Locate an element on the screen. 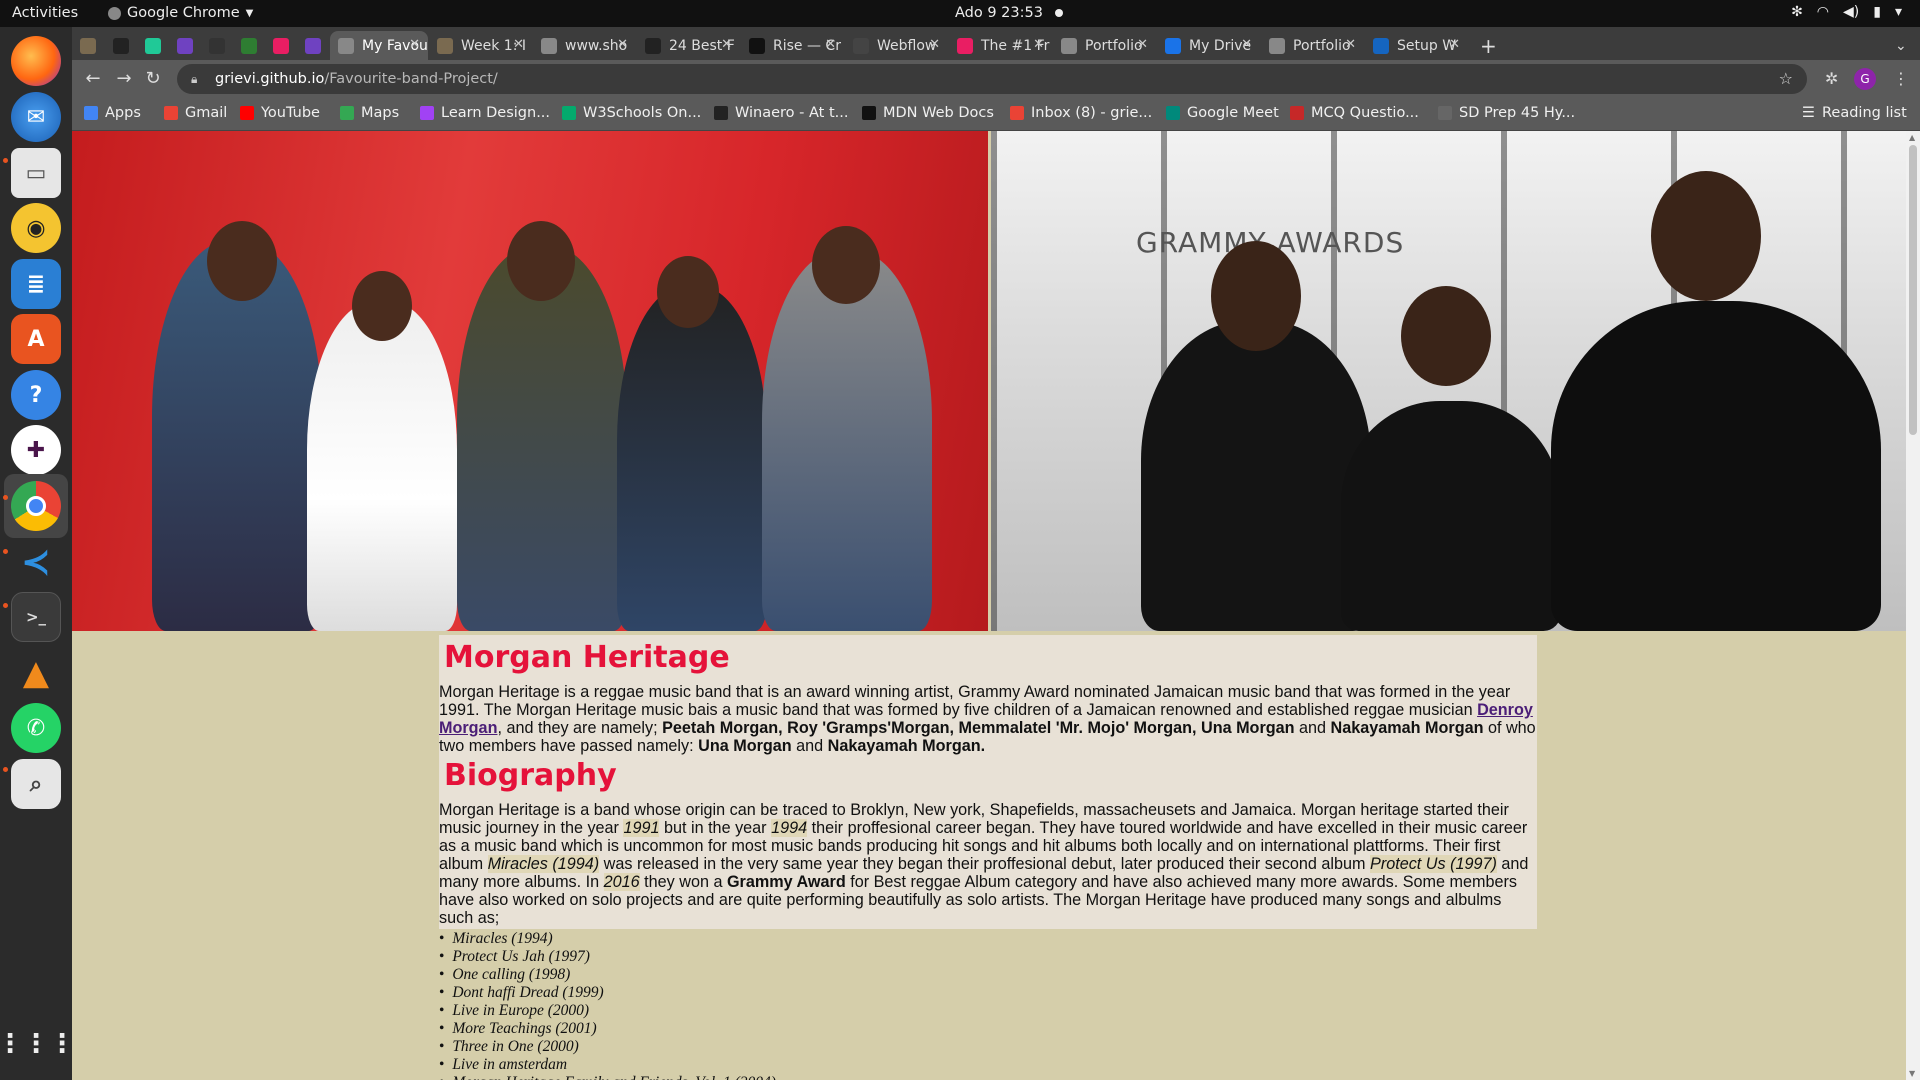 The width and height of the screenshot is (1920, 1080). screenshot-search-icon: ⌕ is located at coordinates (36, 784).